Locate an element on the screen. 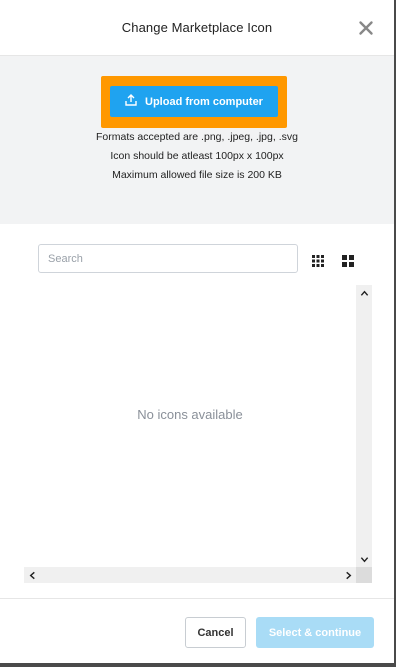  dialog-footer: Cancel Select & continue is located at coordinates (197, 630).